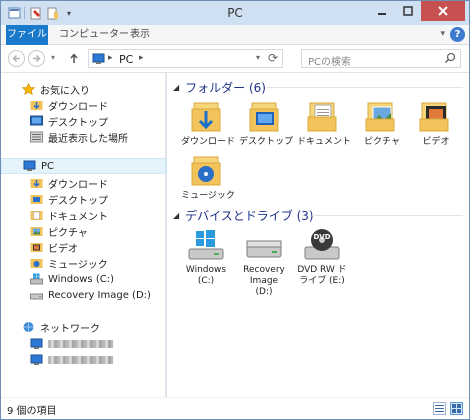 This screenshot has width=470, height=420. I want to click on back-arrow-icon, so click(16, 58).